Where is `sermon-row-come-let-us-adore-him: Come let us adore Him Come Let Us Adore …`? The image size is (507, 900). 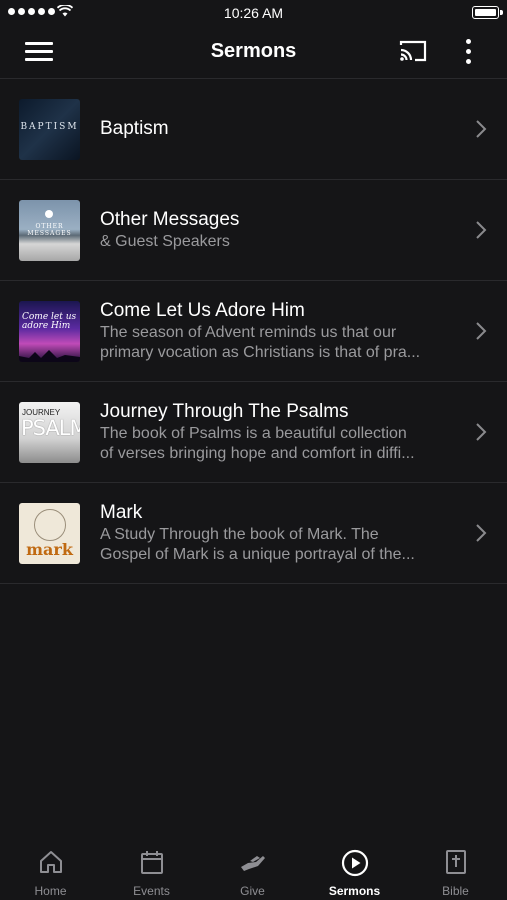
sermon-row-come-let-us-adore-him: Come let us adore Him Come Let Us Adore … is located at coordinates (253, 331).